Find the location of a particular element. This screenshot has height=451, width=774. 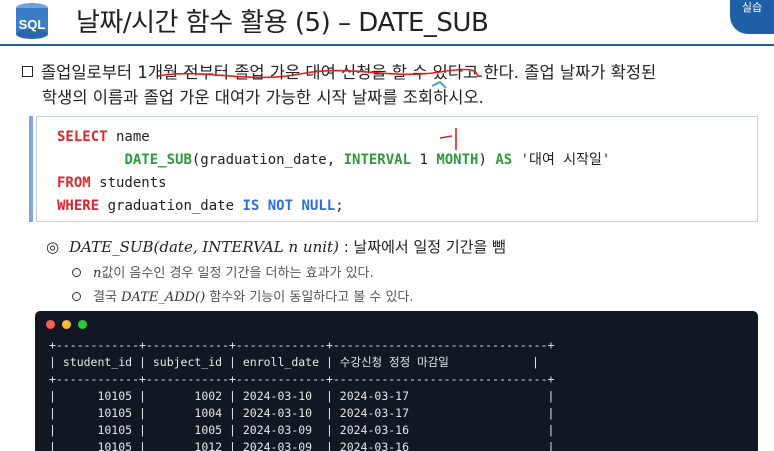

sql-database-icon: SQL is located at coordinates (32, 21).